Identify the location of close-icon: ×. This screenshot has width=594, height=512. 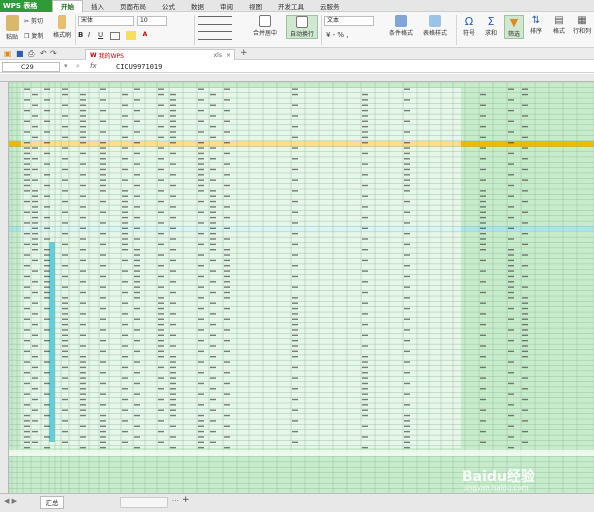
(228, 55).